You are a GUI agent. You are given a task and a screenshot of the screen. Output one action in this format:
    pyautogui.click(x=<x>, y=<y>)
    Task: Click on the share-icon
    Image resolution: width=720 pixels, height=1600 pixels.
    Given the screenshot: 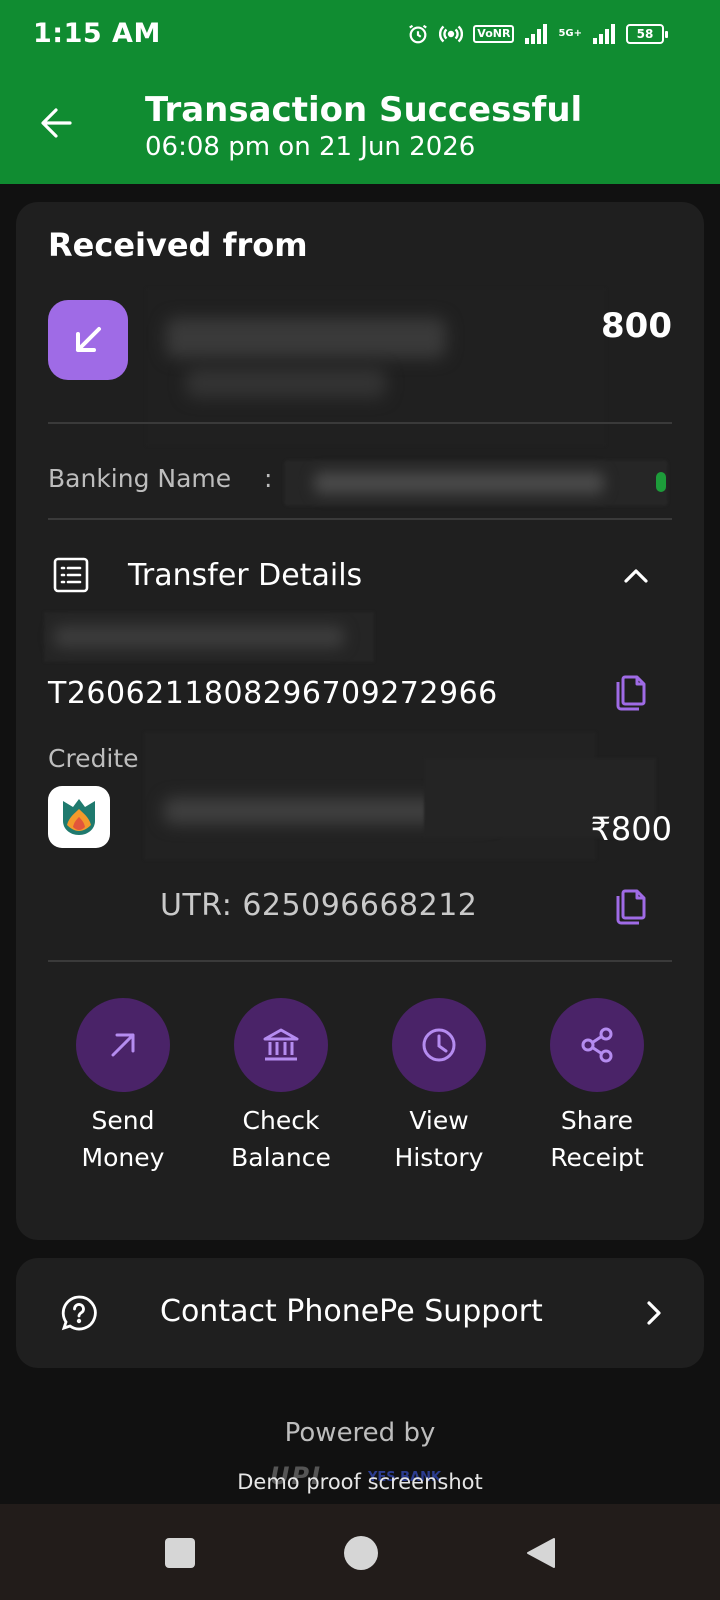 What is the action you would take?
    pyautogui.click(x=597, y=1045)
    